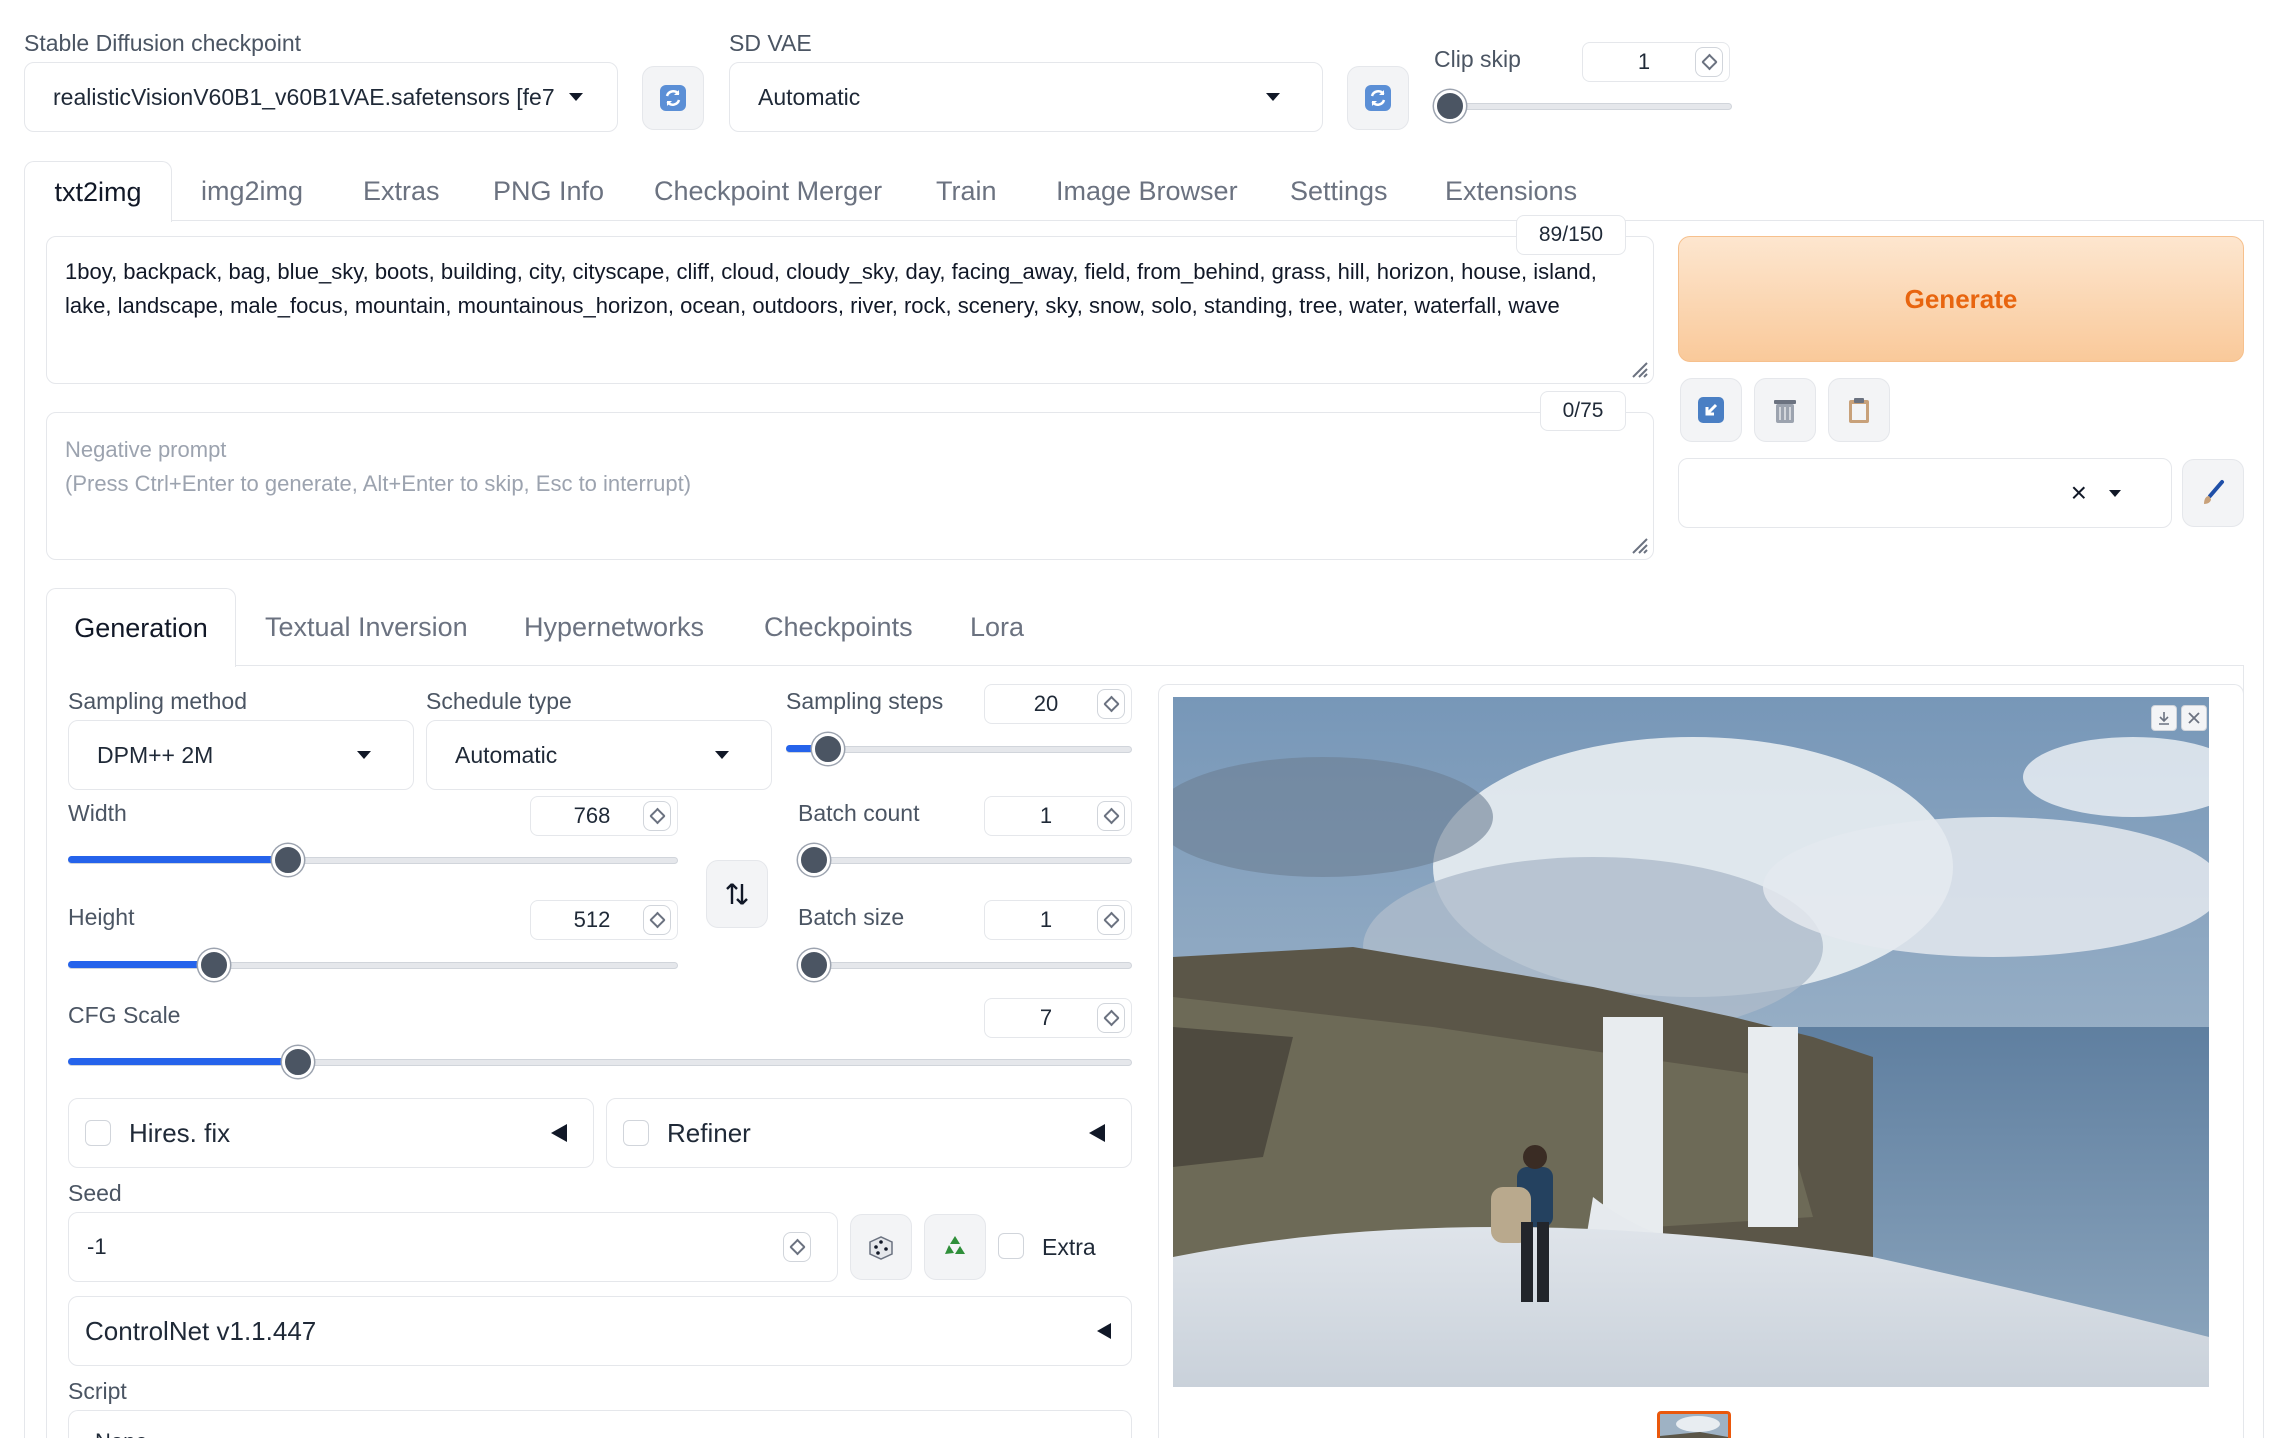  I want to click on tab-checkpoint-merger: Checkpoint Merger, so click(768, 191).